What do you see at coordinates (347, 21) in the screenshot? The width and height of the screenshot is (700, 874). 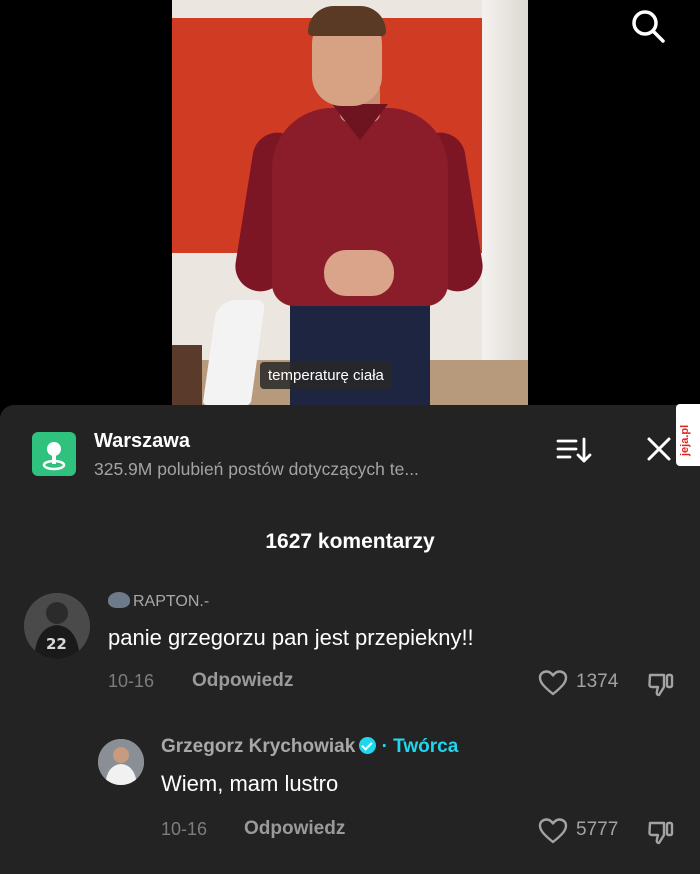 I see `person-hair` at bounding box center [347, 21].